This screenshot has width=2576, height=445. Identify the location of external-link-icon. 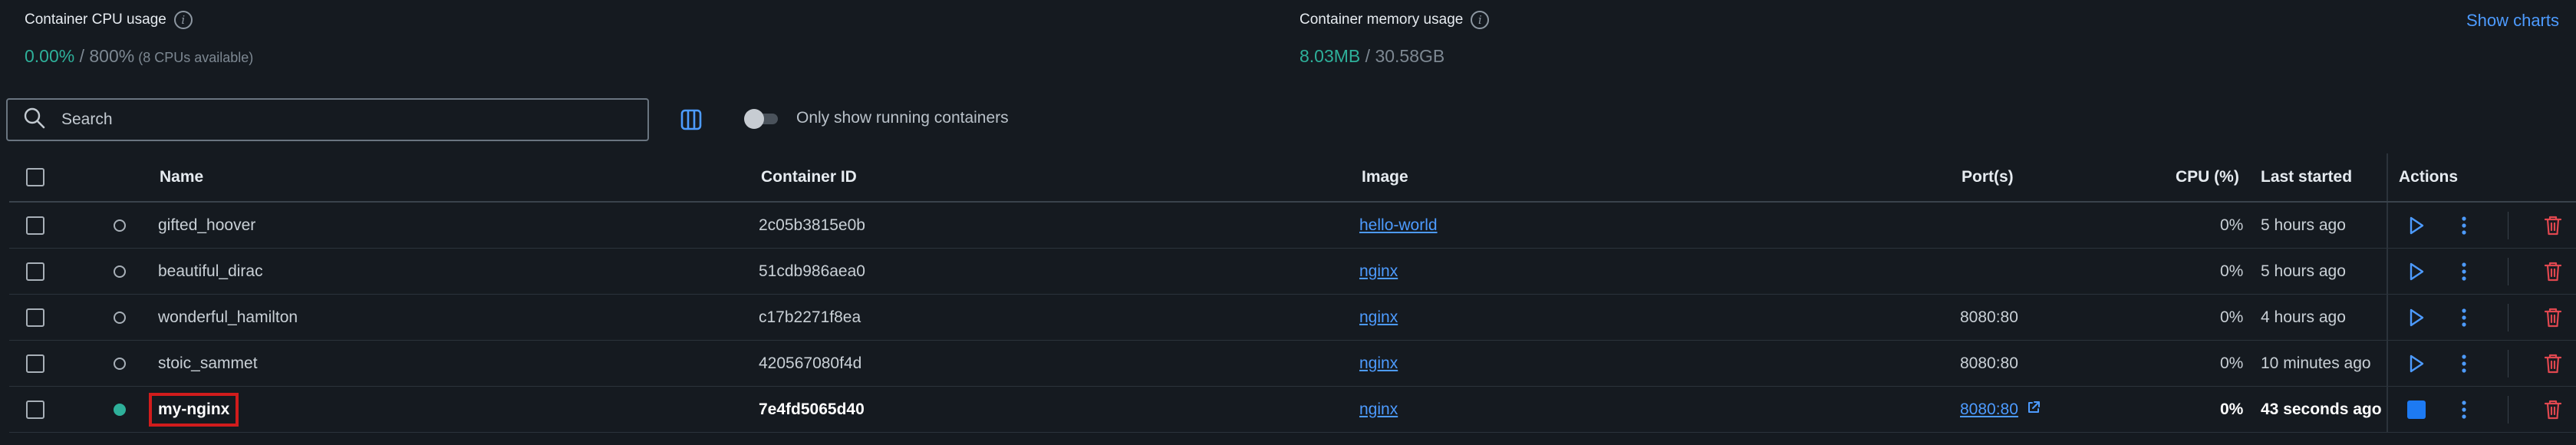
(2033, 410).